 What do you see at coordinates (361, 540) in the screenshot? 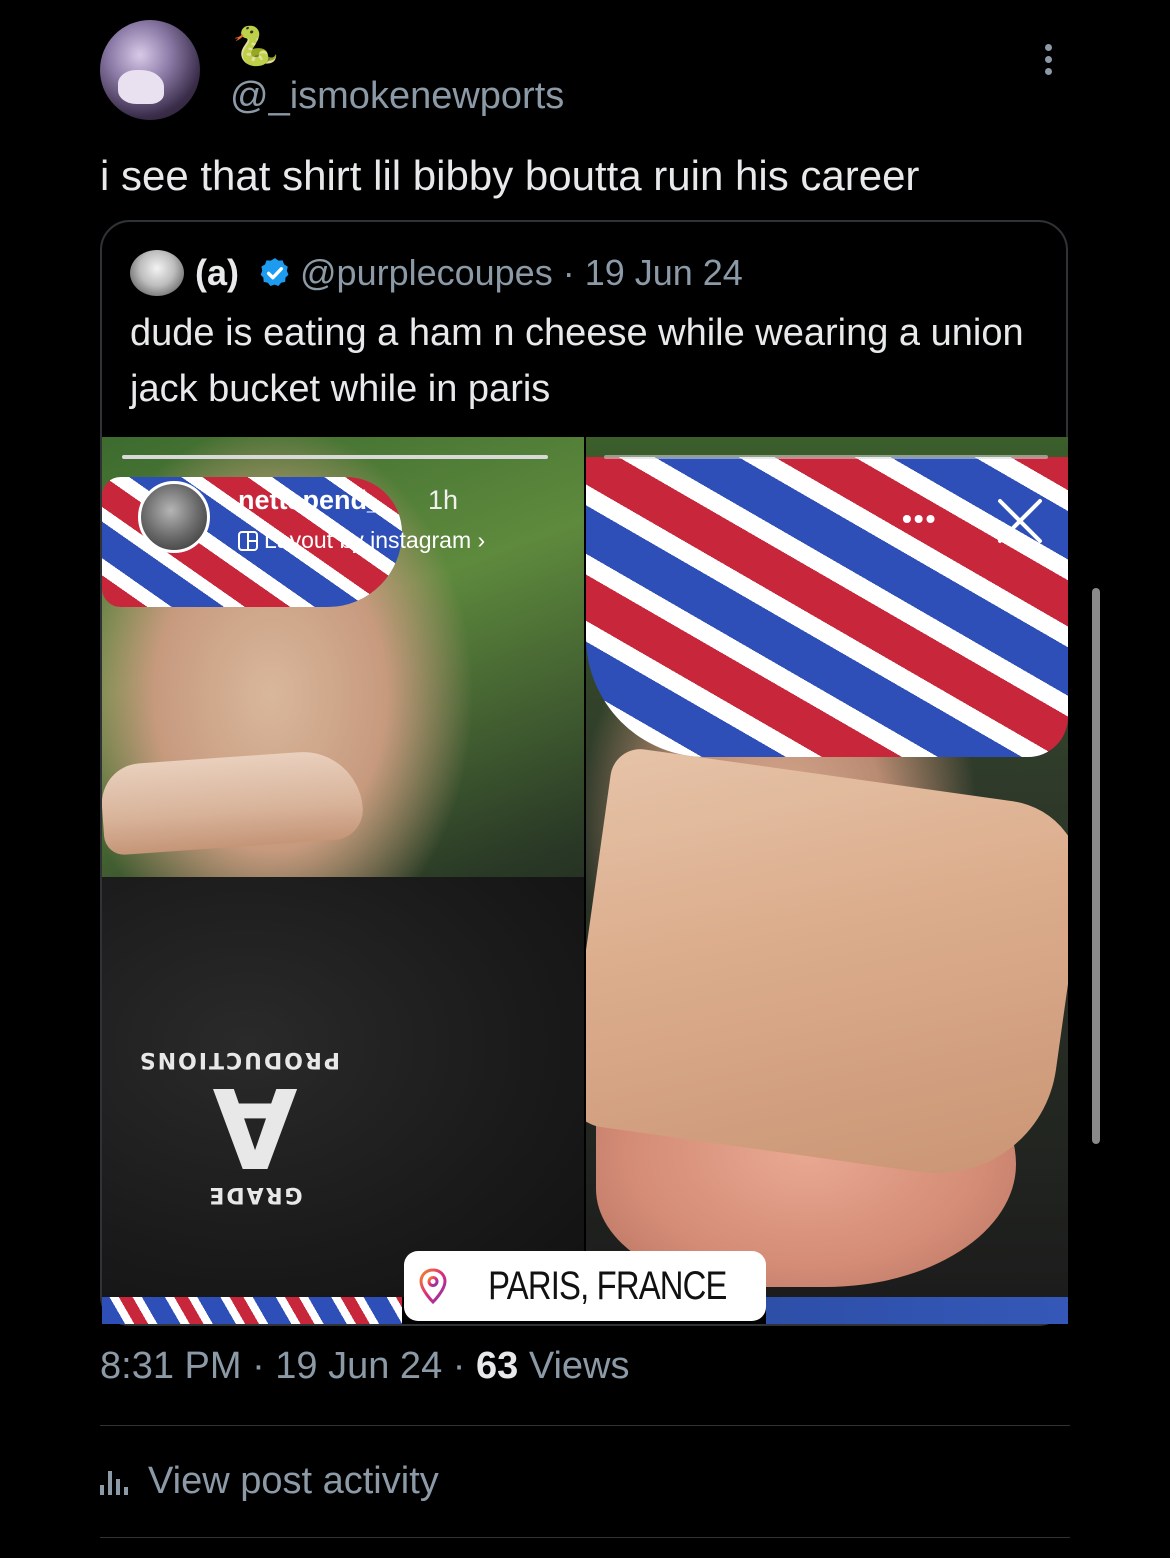
I see `story-layout-label: Layout by instagram ›` at bounding box center [361, 540].